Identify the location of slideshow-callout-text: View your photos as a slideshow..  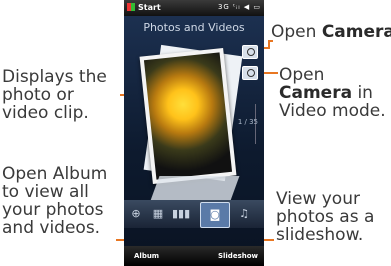
(325, 217).